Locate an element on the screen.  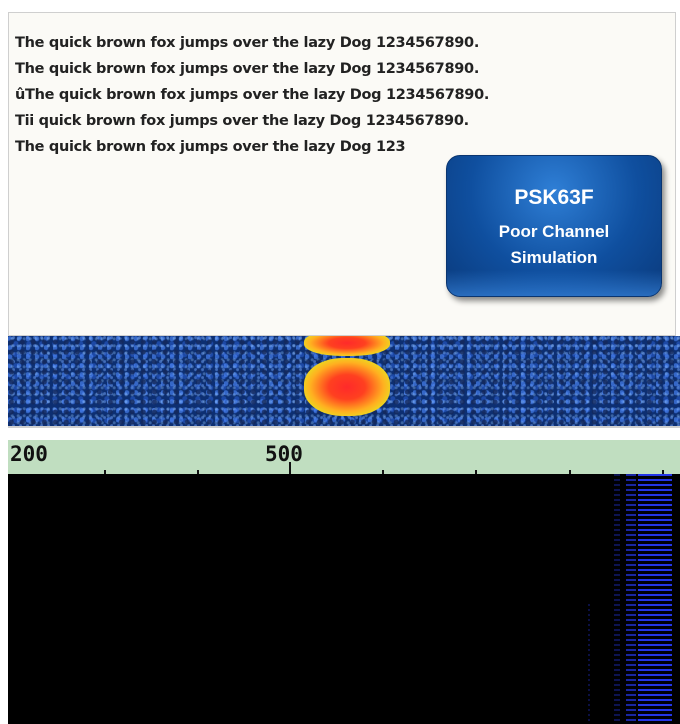
signal-trace is located at coordinates (347, 387).